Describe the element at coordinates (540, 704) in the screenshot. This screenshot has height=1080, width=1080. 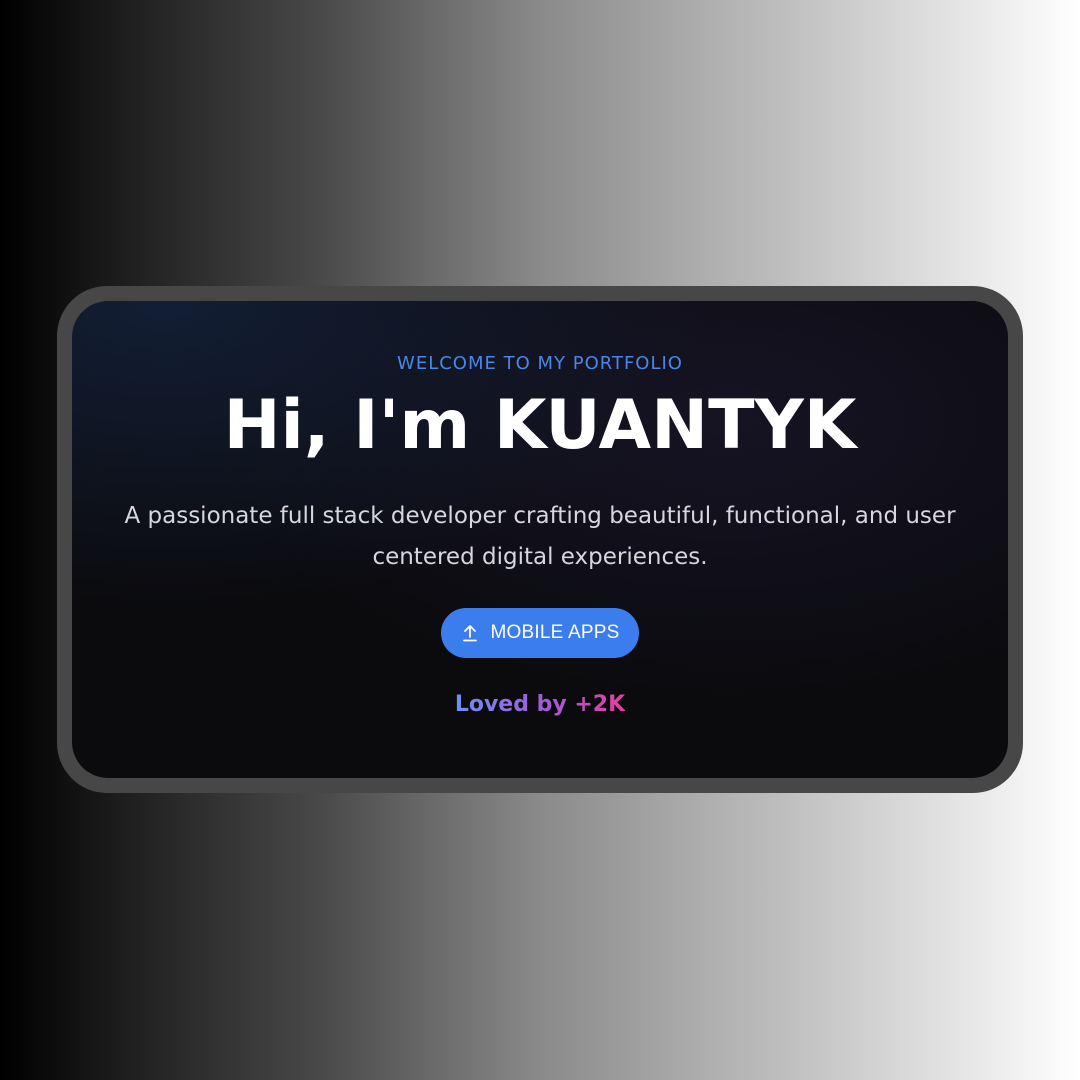
I see `social-proof-text: Loved by +2K` at that location.